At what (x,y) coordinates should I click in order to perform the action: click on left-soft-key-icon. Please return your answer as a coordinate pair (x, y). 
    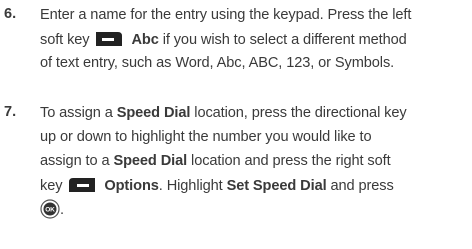
    Looking at the image, I should click on (109, 39).